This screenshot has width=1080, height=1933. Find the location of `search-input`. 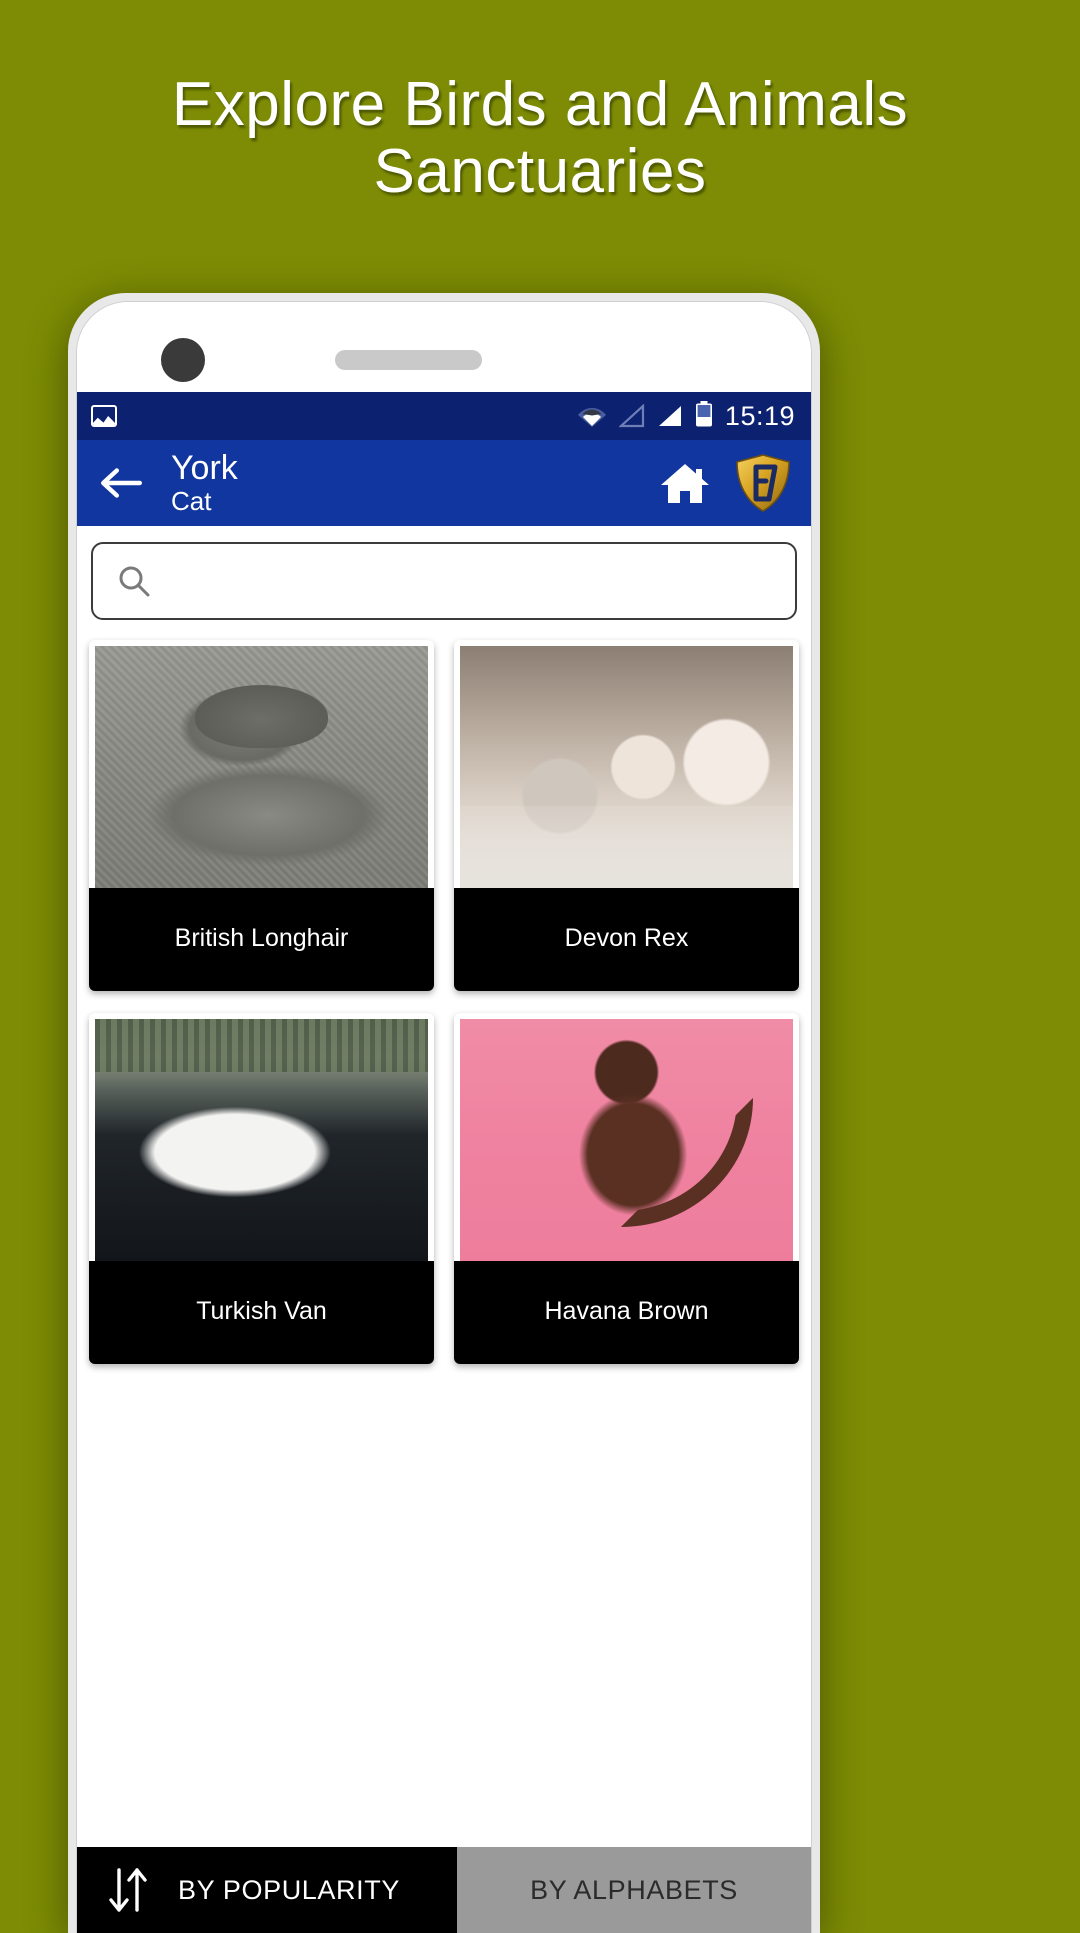

search-input is located at coordinates (470, 581).